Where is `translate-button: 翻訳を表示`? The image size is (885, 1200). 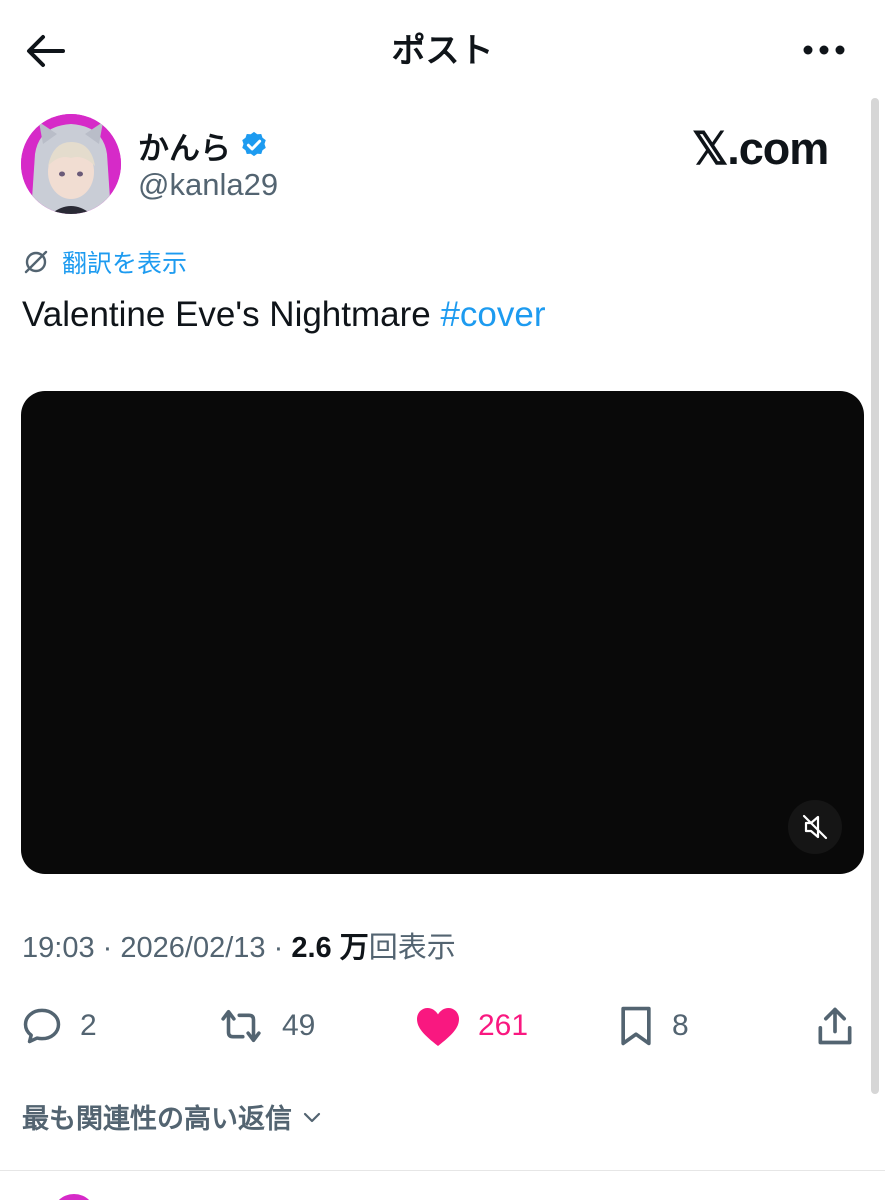
translate-button: 翻訳を表示 is located at coordinates (104, 262).